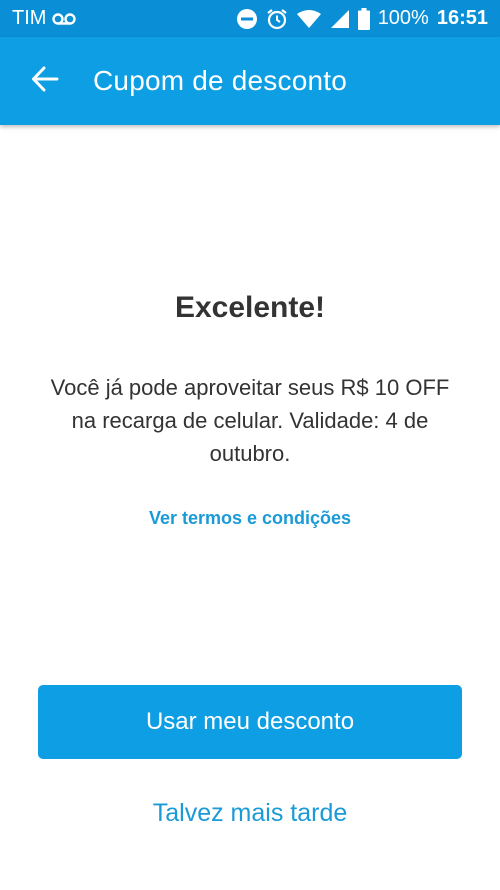 This screenshot has width=500, height=890. I want to click on arrow-left-icon, so click(45, 81).